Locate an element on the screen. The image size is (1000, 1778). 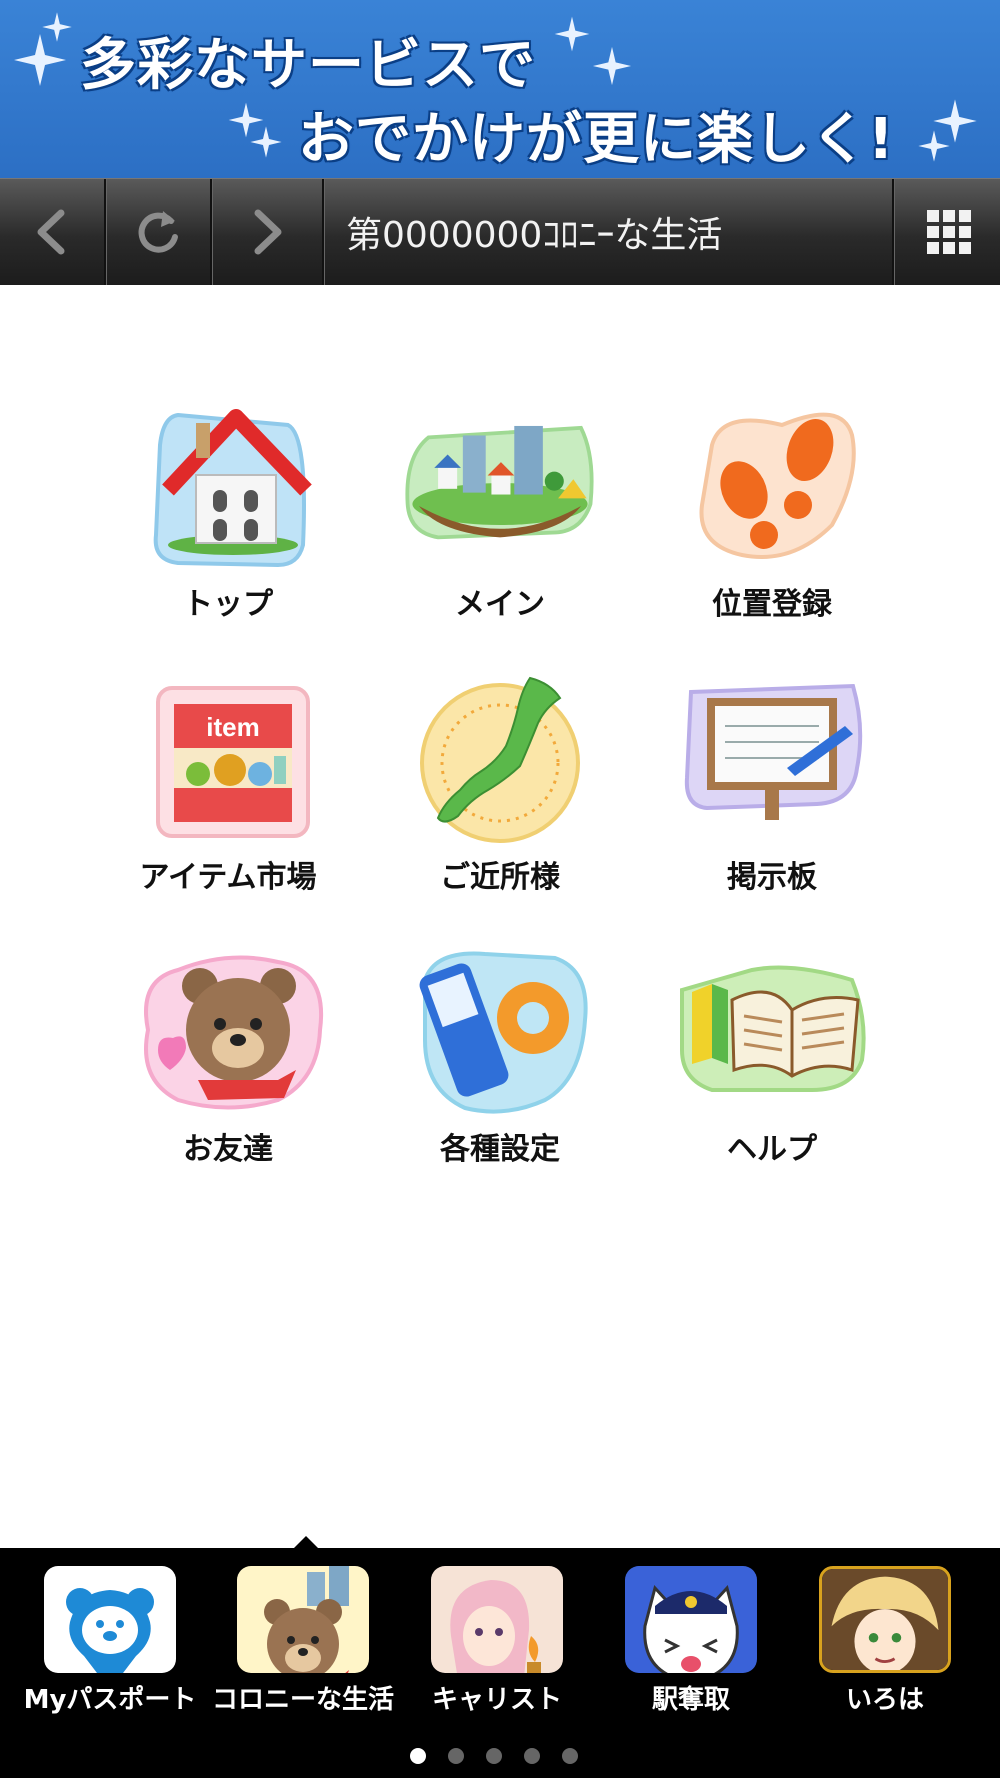
menu-item-friends: お友達 is located at coordinates (228, 1055).